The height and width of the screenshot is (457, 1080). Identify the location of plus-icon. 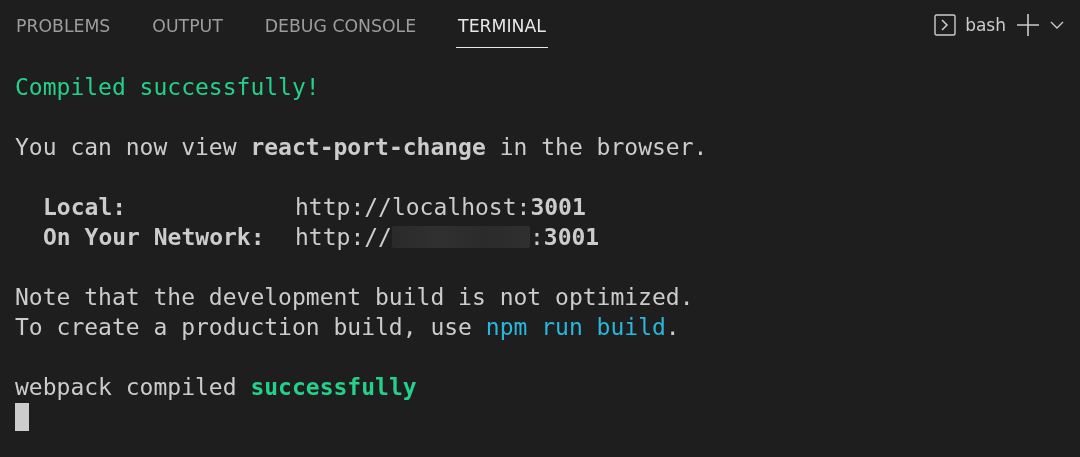
(1028, 25).